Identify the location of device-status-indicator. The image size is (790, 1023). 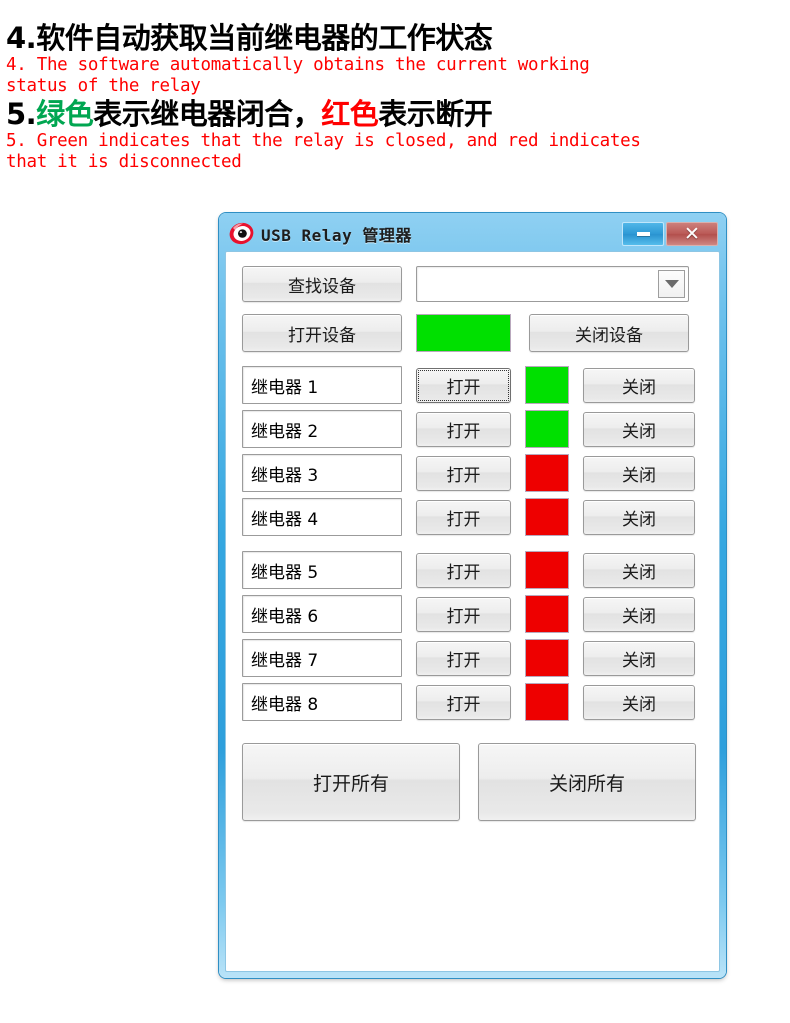
(463, 333).